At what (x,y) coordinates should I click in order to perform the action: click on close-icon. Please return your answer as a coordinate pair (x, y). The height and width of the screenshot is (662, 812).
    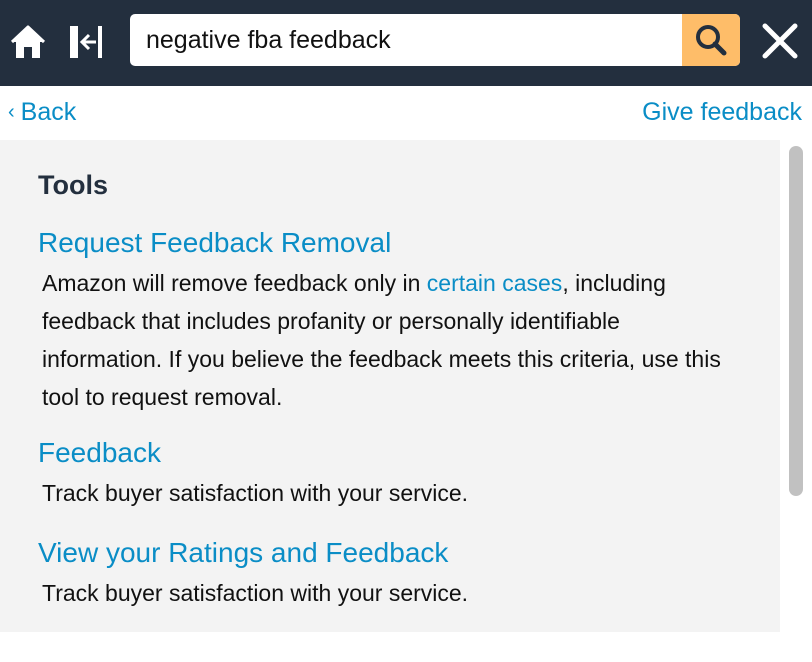
    Looking at the image, I should click on (780, 41).